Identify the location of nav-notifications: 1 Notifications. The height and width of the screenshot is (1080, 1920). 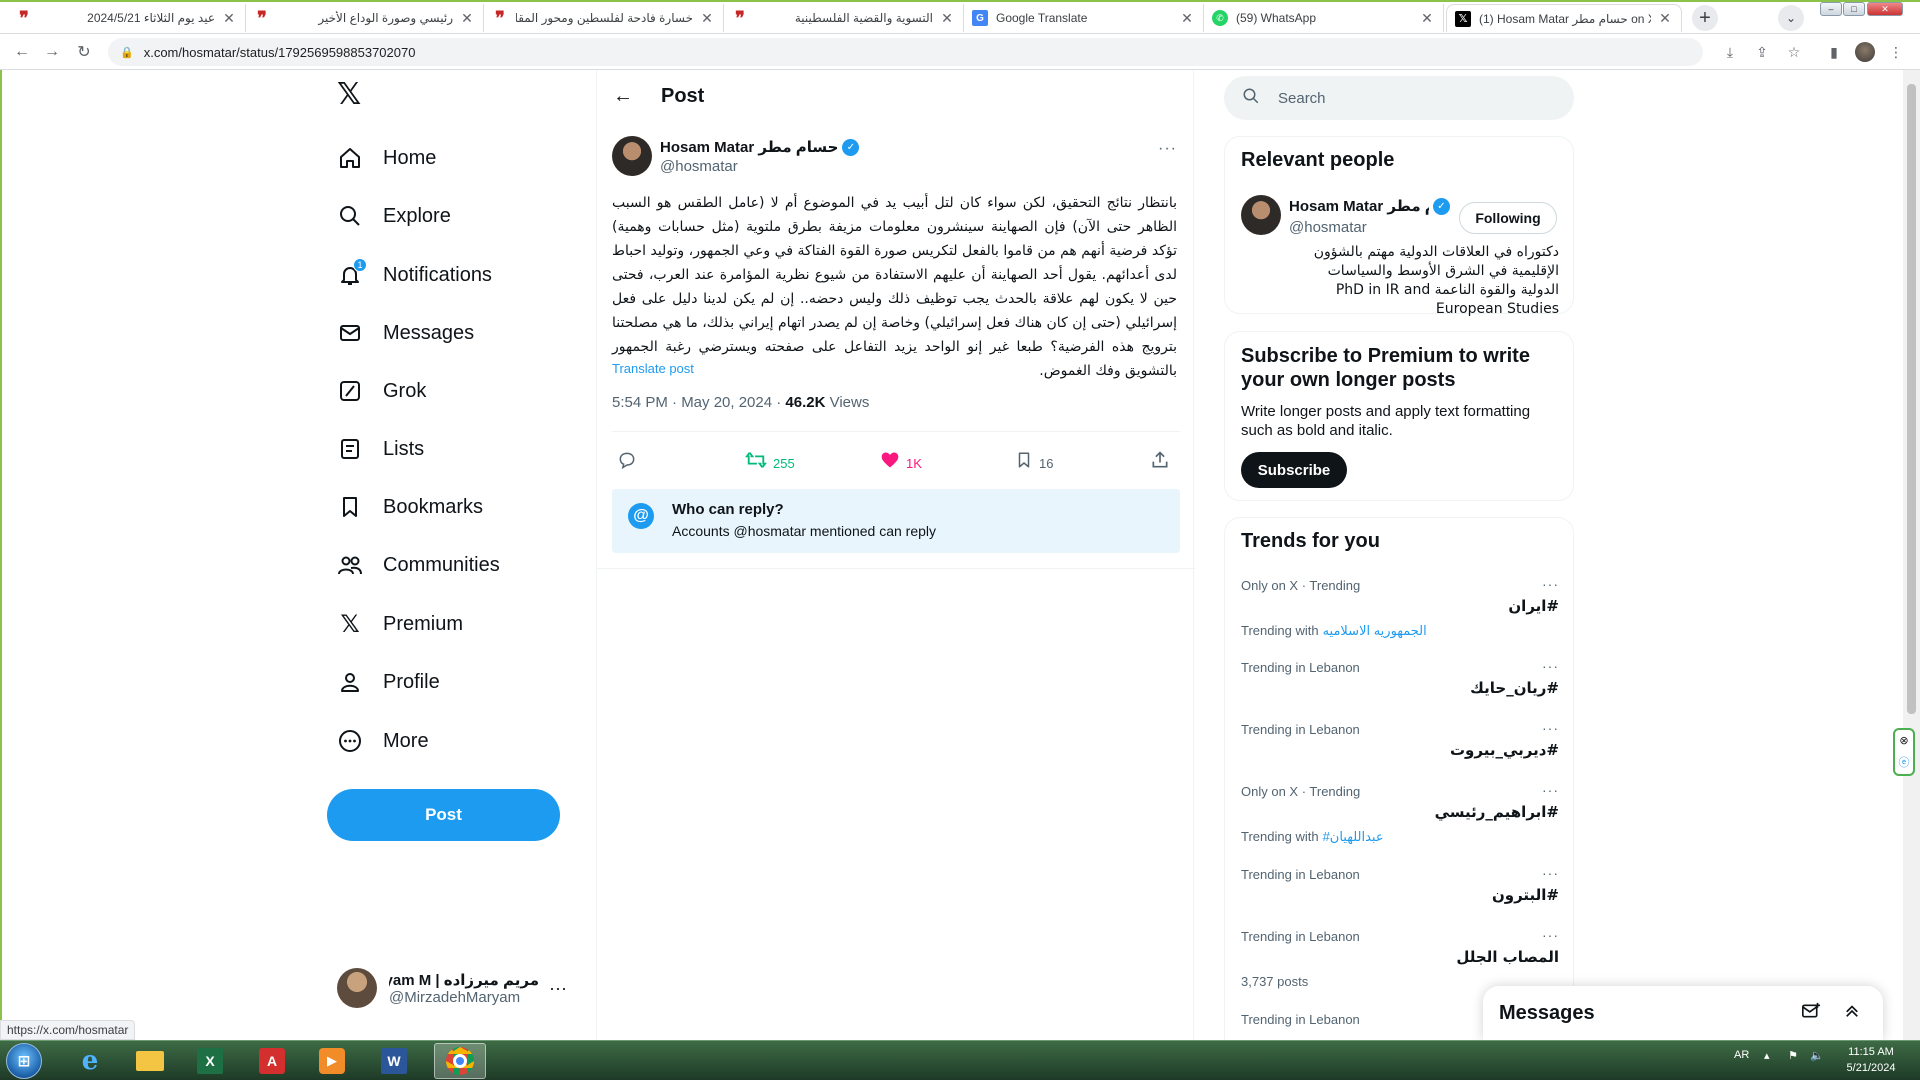
(414, 275).